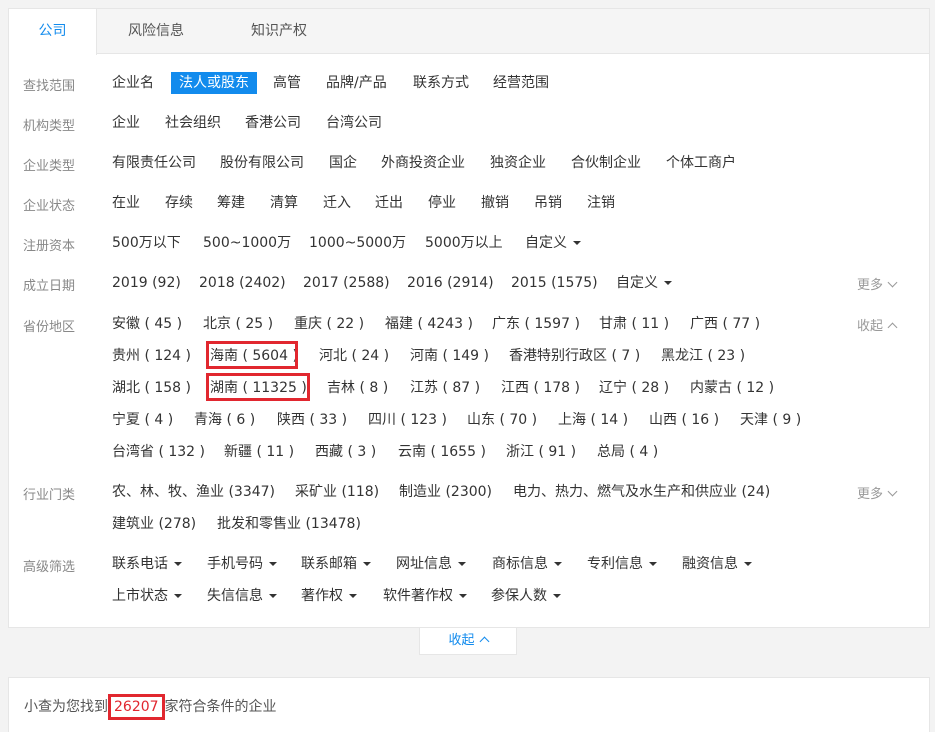 This screenshot has height=732, width=935. I want to click on adv-mobile-dropdown: 手机号码, so click(242, 564).